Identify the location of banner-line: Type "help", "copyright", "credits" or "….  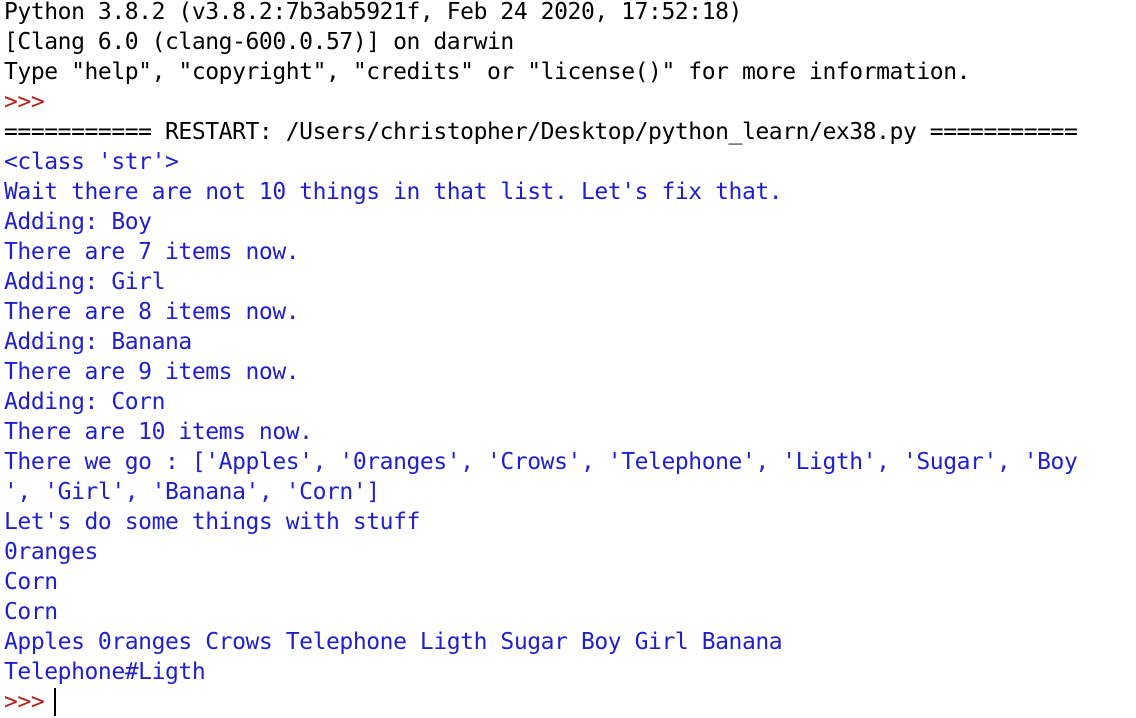
(487, 72).